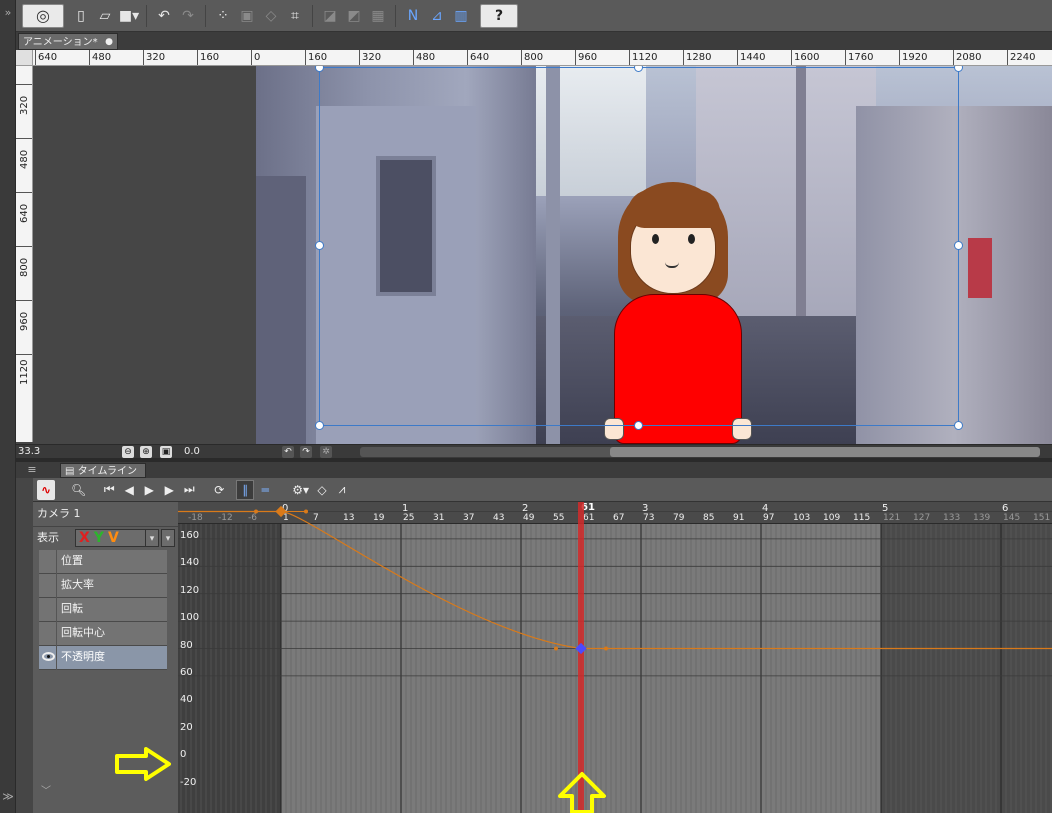 Image resolution: width=1052 pixels, height=813 pixels. What do you see at coordinates (322, 490) in the screenshot?
I see `add-keyframe-icon: ◇` at bounding box center [322, 490].